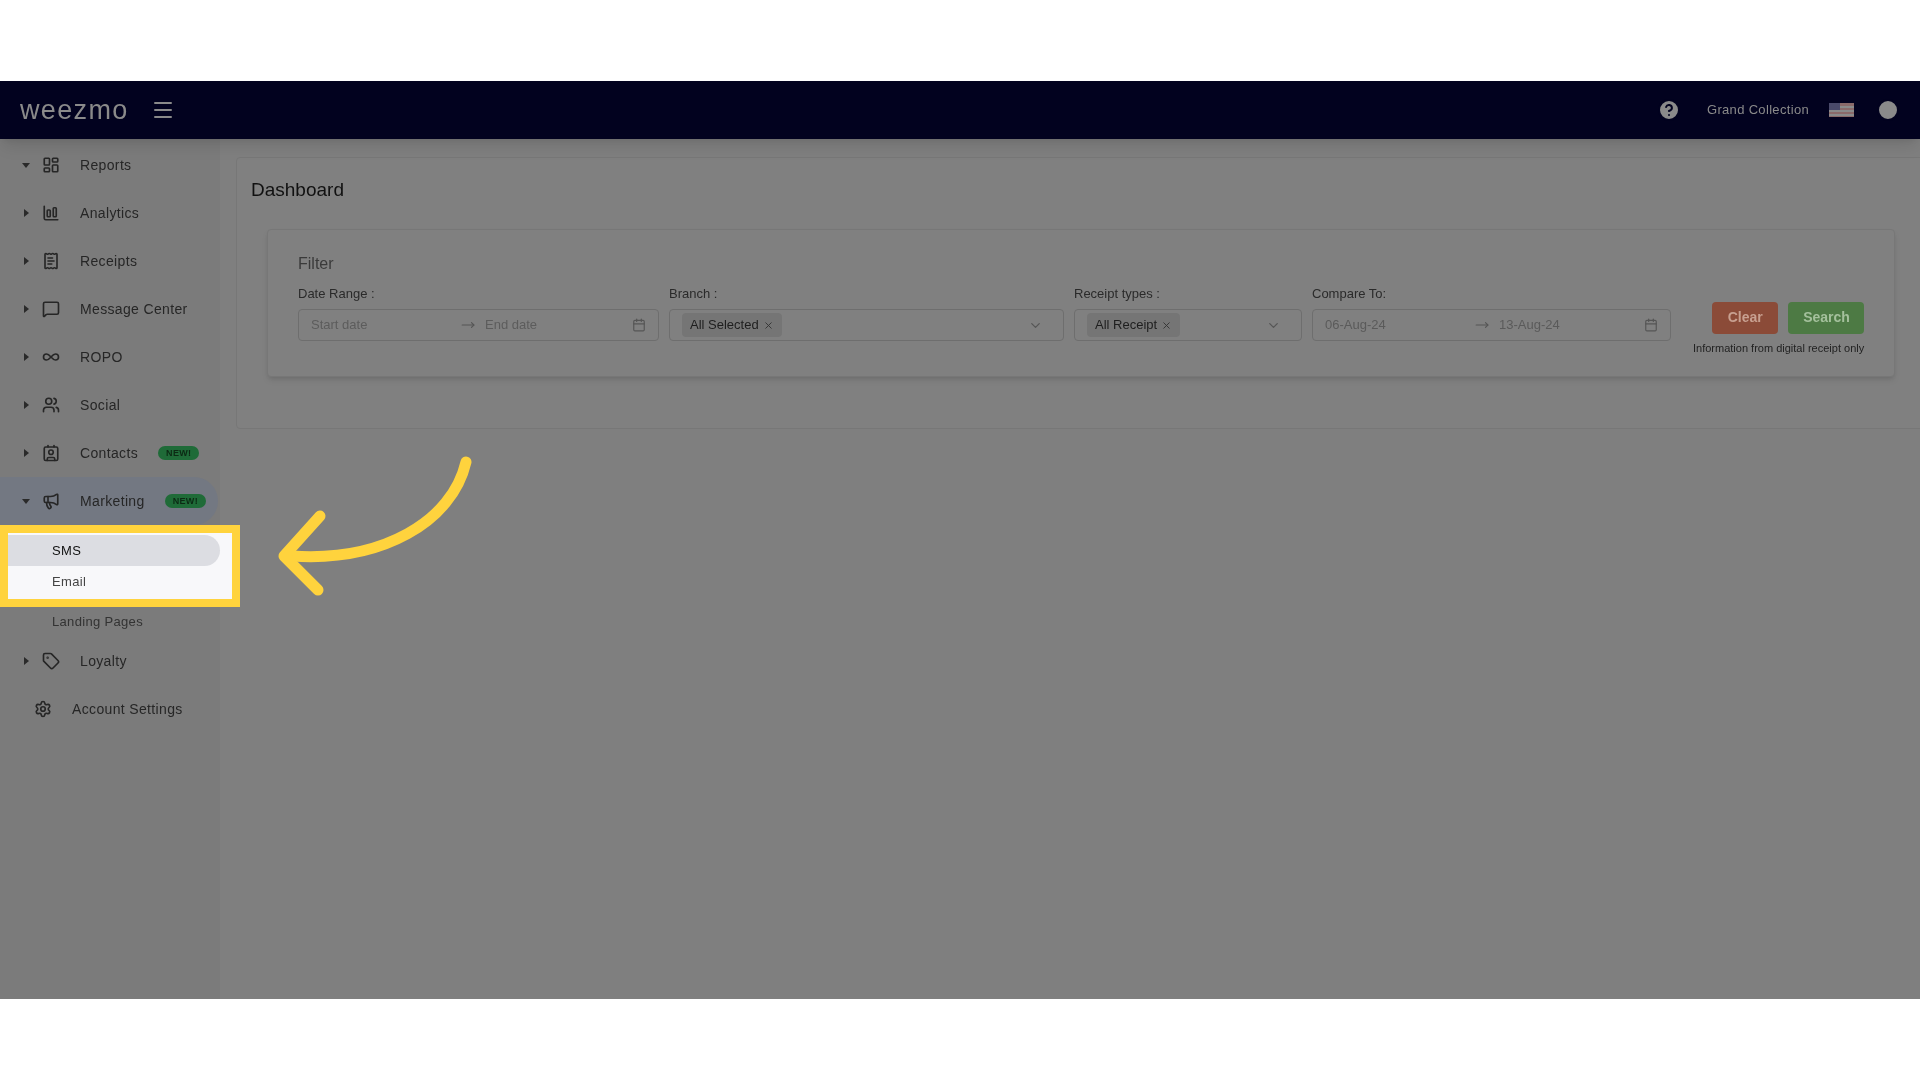  I want to click on logo: weezmo, so click(74, 110).